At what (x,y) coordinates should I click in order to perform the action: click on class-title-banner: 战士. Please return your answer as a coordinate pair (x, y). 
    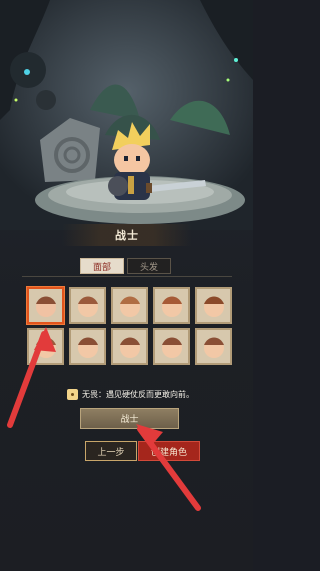
    Looking at the image, I should click on (127, 235).